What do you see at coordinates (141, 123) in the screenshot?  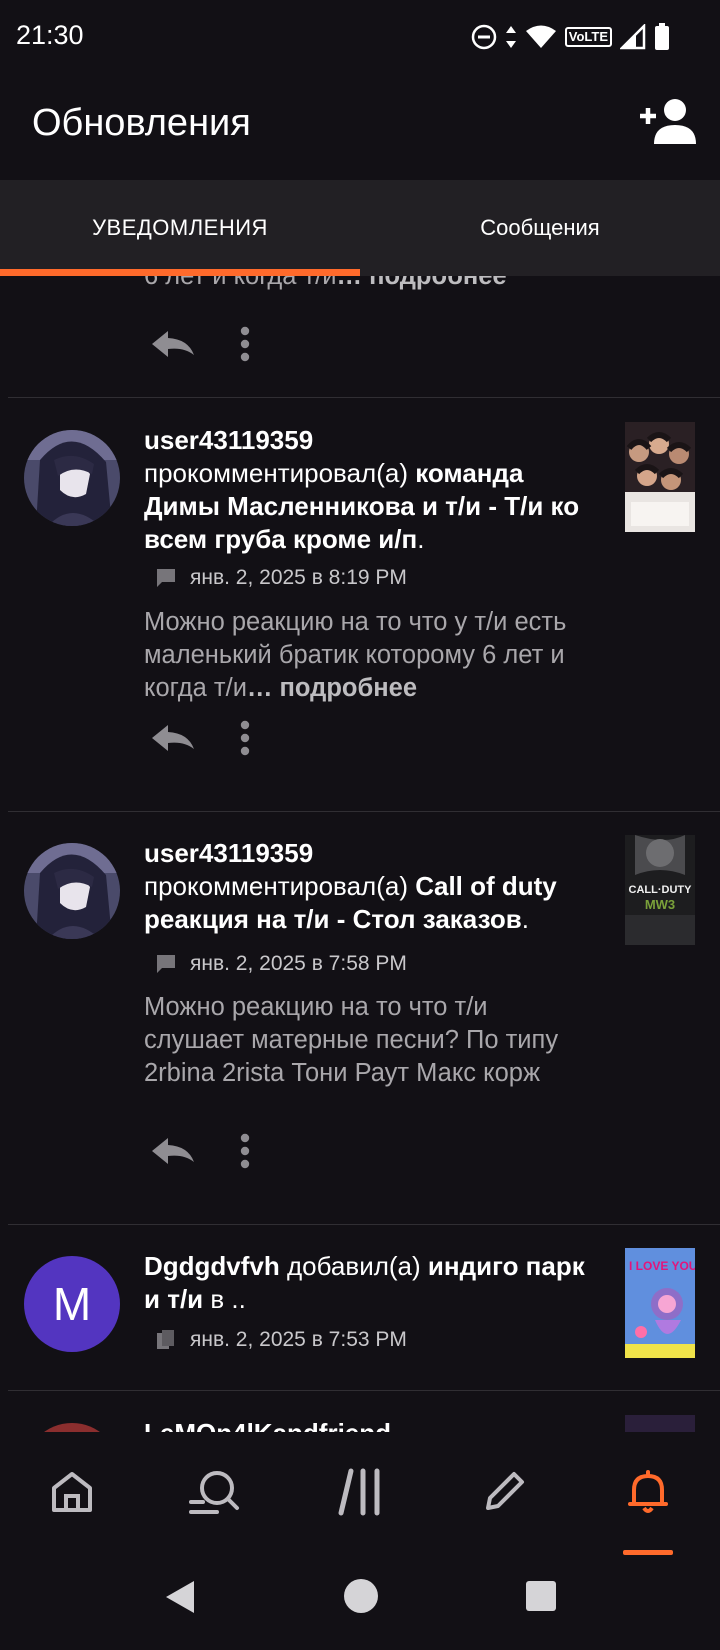 I see `page-title: Обновления` at bounding box center [141, 123].